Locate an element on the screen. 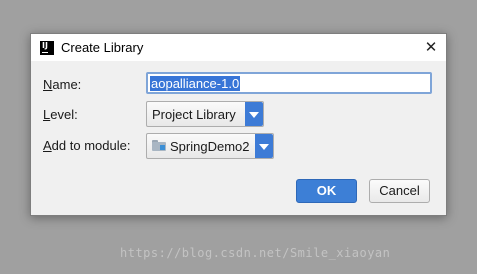 The height and width of the screenshot is (274, 477). level-dropdown: Project Library is located at coordinates (205, 114).